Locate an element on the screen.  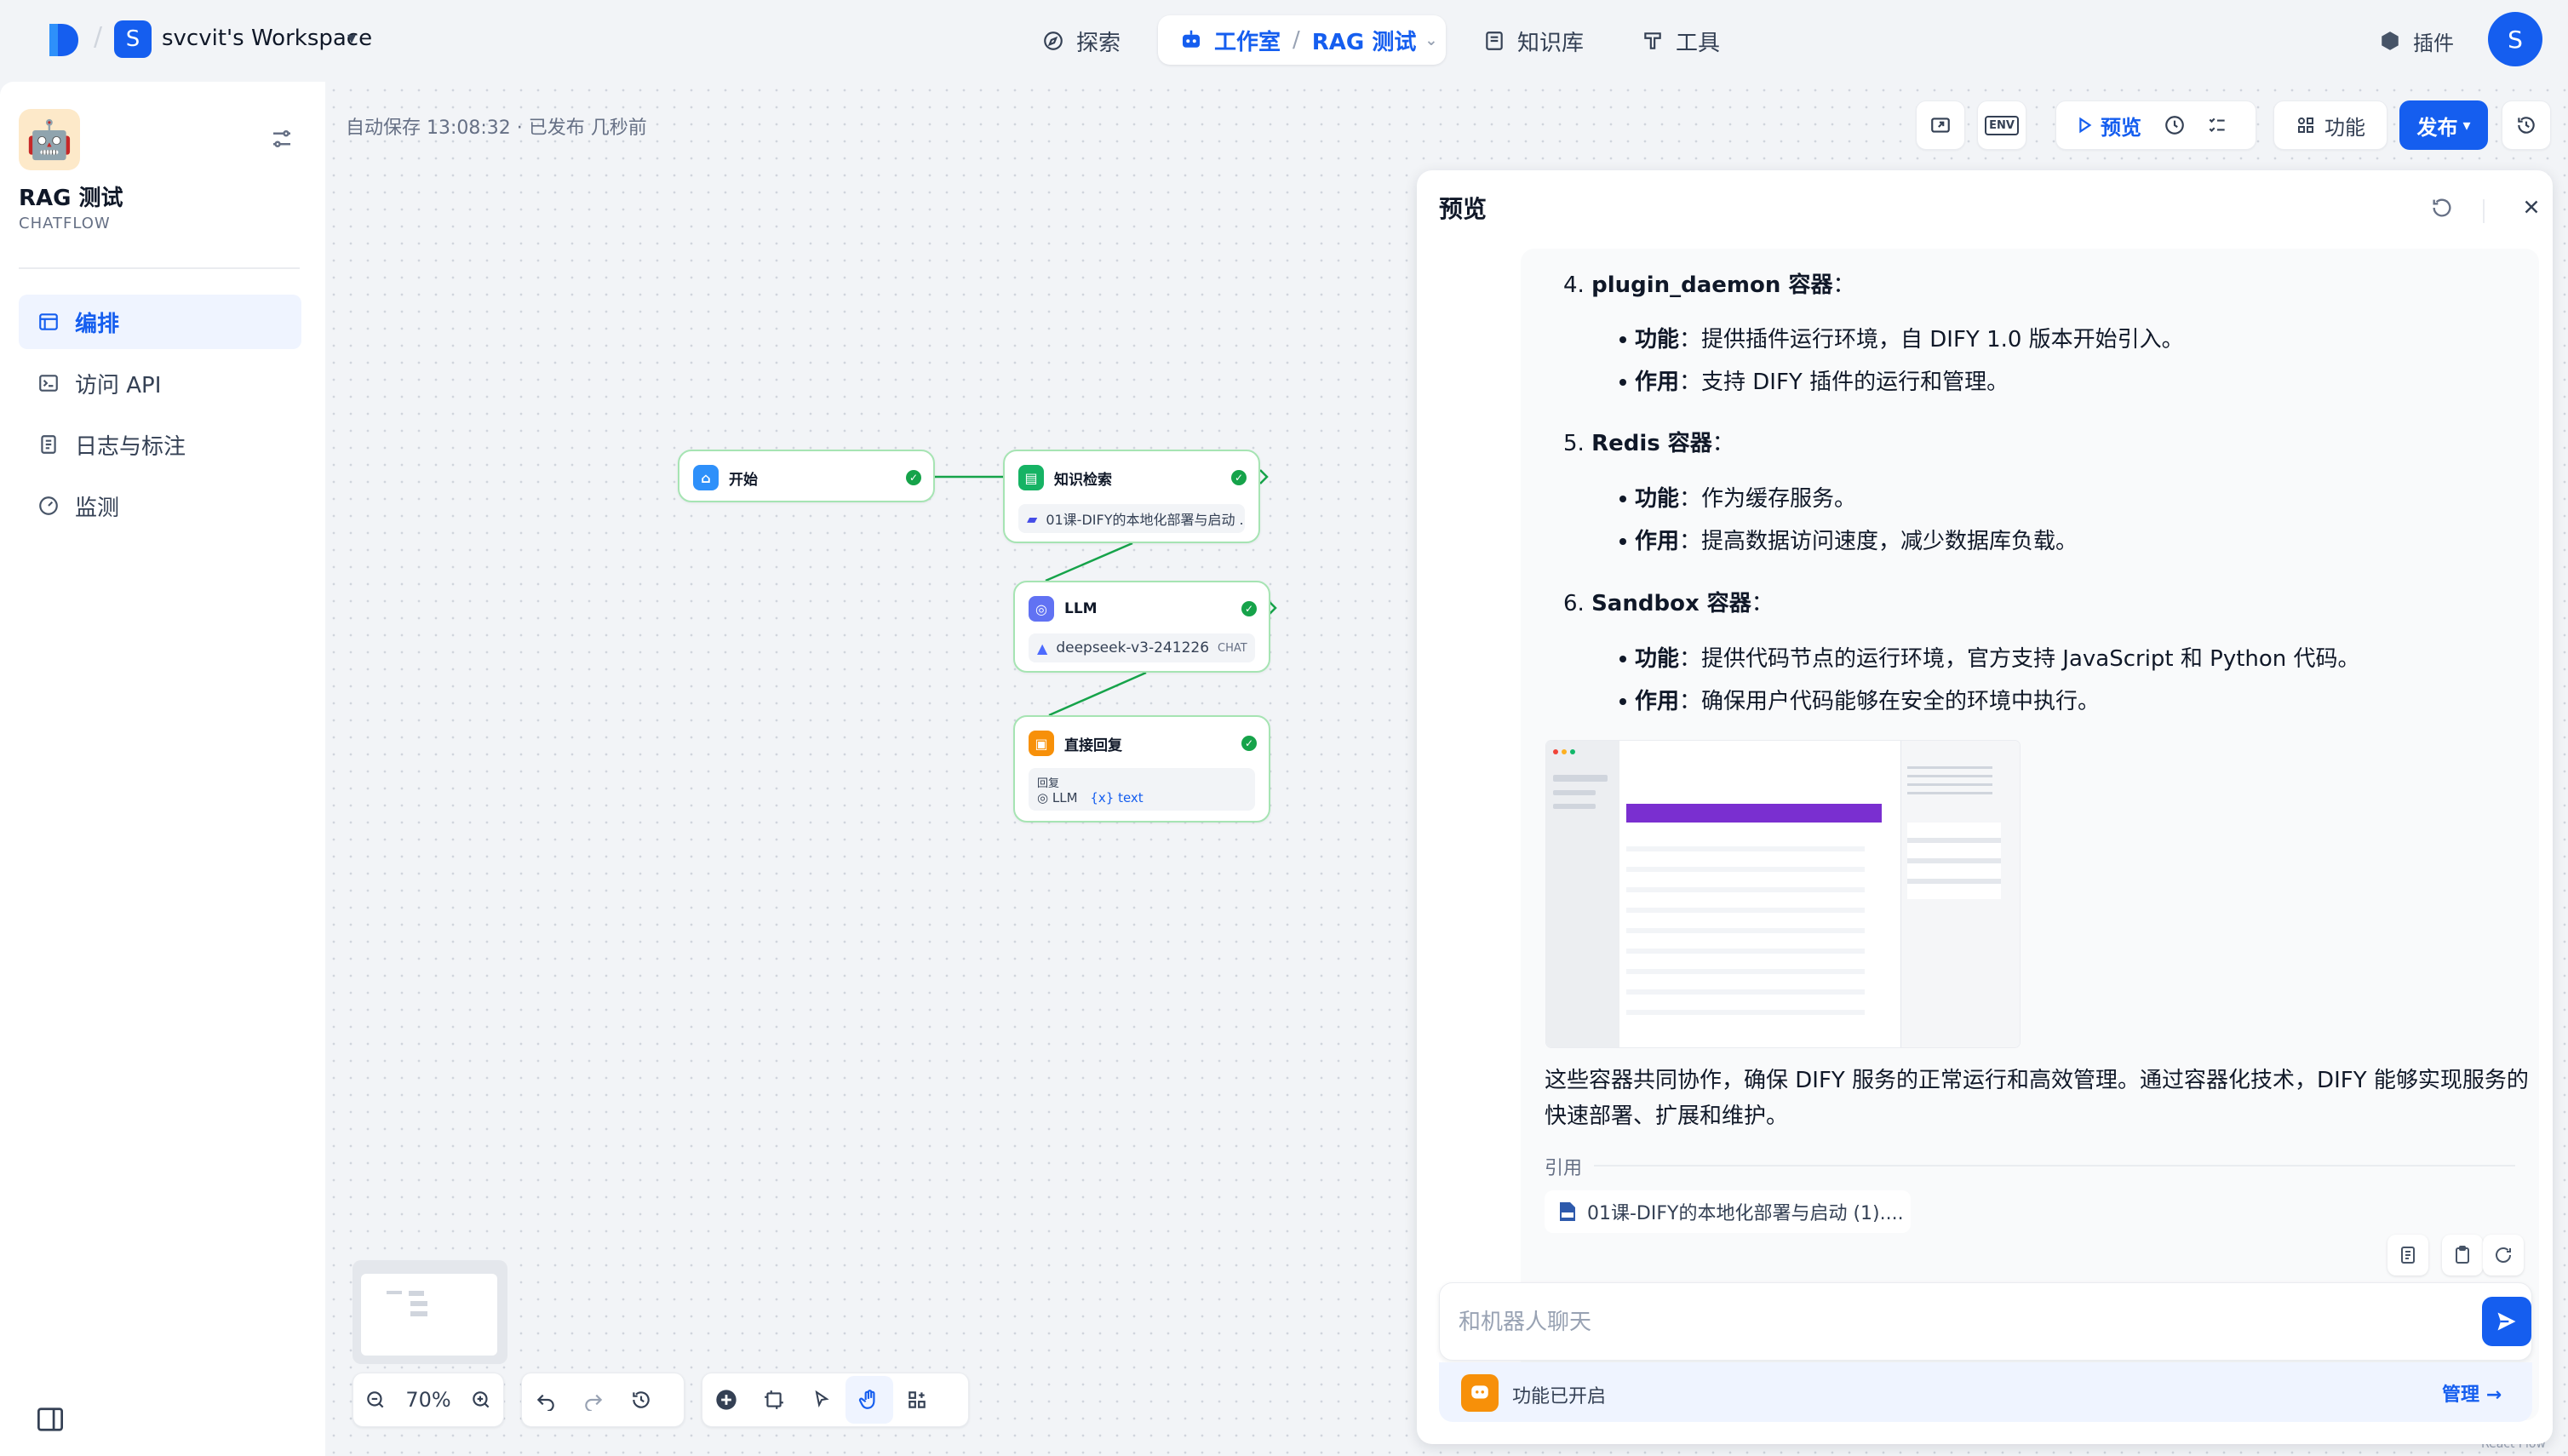
cursor-icon is located at coordinates (822, 1399).